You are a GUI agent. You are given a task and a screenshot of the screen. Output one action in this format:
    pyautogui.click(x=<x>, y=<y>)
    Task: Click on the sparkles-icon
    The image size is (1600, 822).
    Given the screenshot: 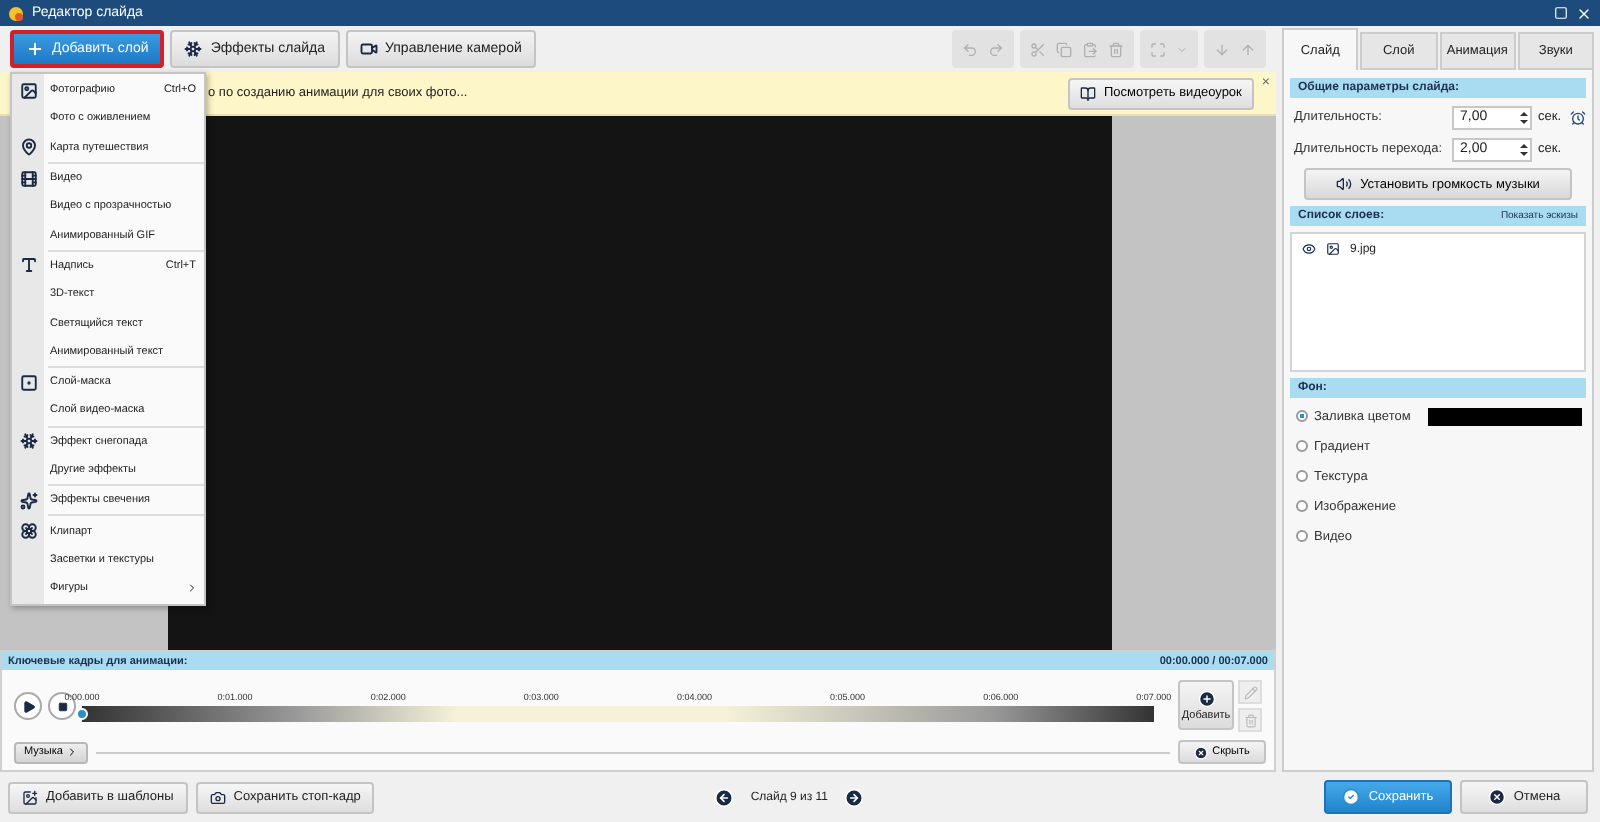 What is the action you would take?
    pyautogui.click(x=28, y=500)
    